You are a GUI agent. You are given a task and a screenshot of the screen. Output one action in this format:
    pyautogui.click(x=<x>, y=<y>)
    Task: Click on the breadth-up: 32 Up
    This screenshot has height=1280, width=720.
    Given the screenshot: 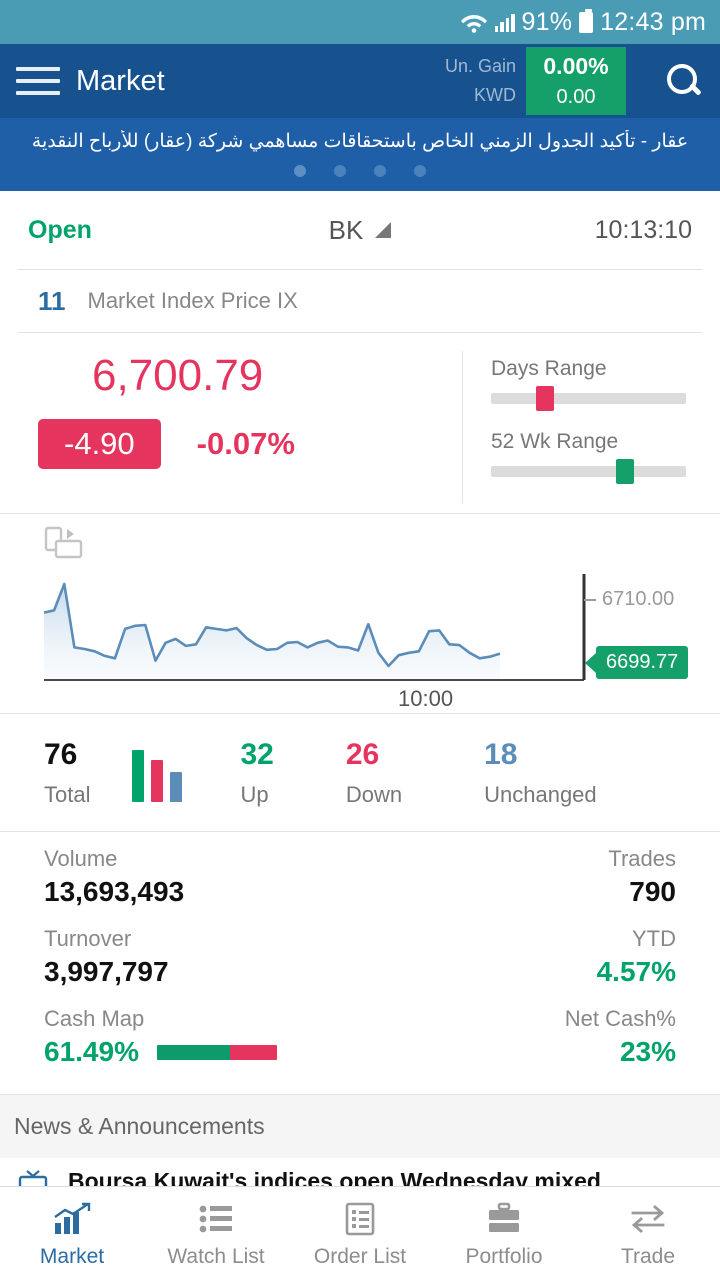 What is the action you would take?
    pyautogui.click(x=256, y=773)
    